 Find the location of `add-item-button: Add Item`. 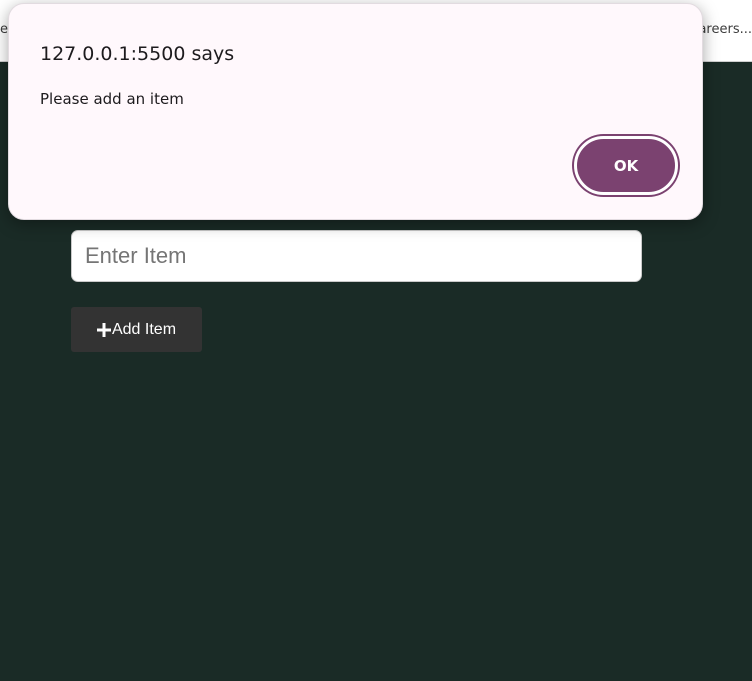

add-item-button: Add Item is located at coordinates (136, 329).